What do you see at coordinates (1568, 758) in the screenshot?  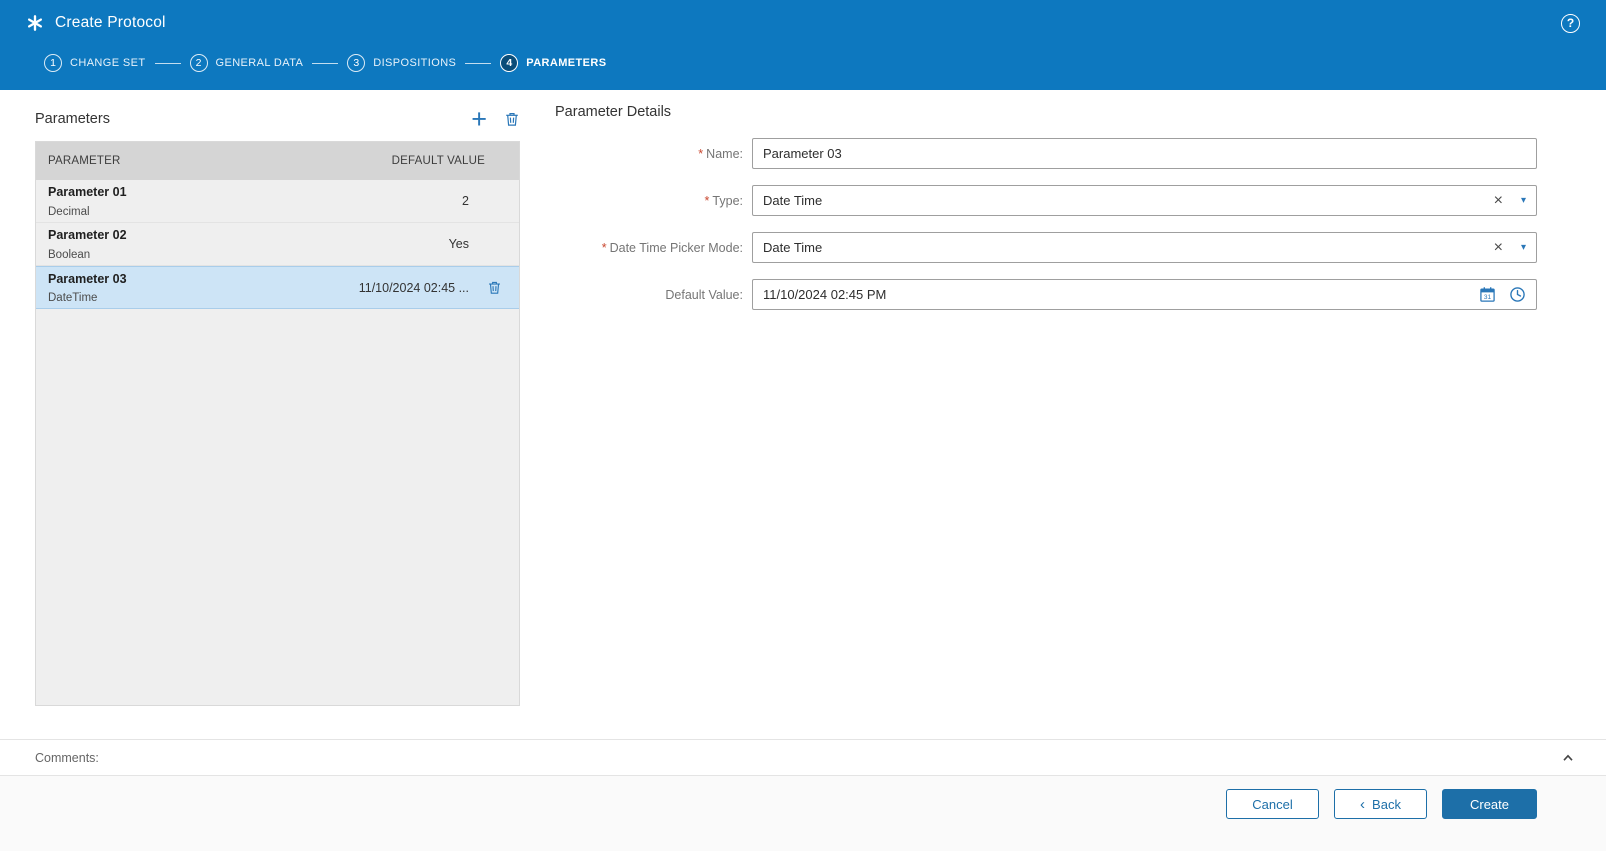 I see `chevron-up-icon` at bounding box center [1568, 758].